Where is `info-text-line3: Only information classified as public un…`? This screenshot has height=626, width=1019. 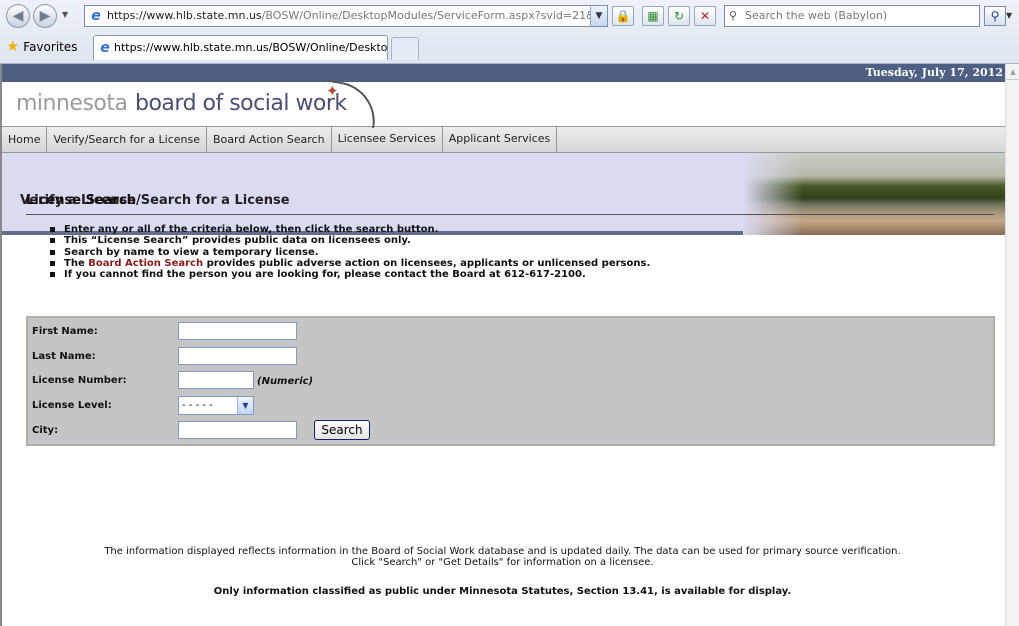
info-text-line3: Only information classified as public un… is located at coordinates (502, 591).